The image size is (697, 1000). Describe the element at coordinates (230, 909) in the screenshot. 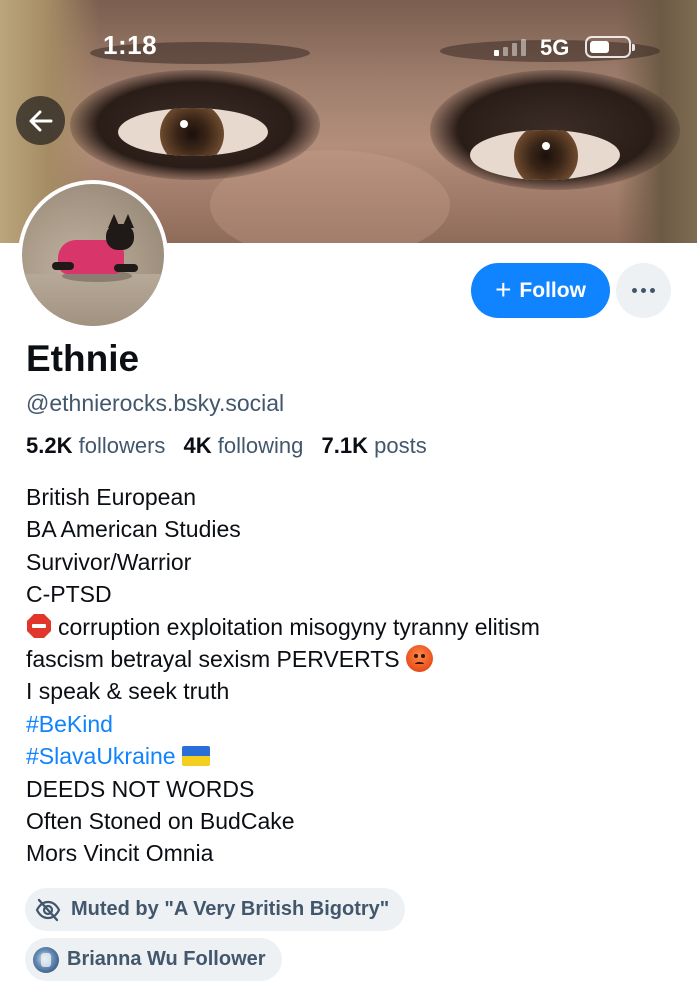

I see `muted-label: Muted by "A Very British Bigotry"` at that location.